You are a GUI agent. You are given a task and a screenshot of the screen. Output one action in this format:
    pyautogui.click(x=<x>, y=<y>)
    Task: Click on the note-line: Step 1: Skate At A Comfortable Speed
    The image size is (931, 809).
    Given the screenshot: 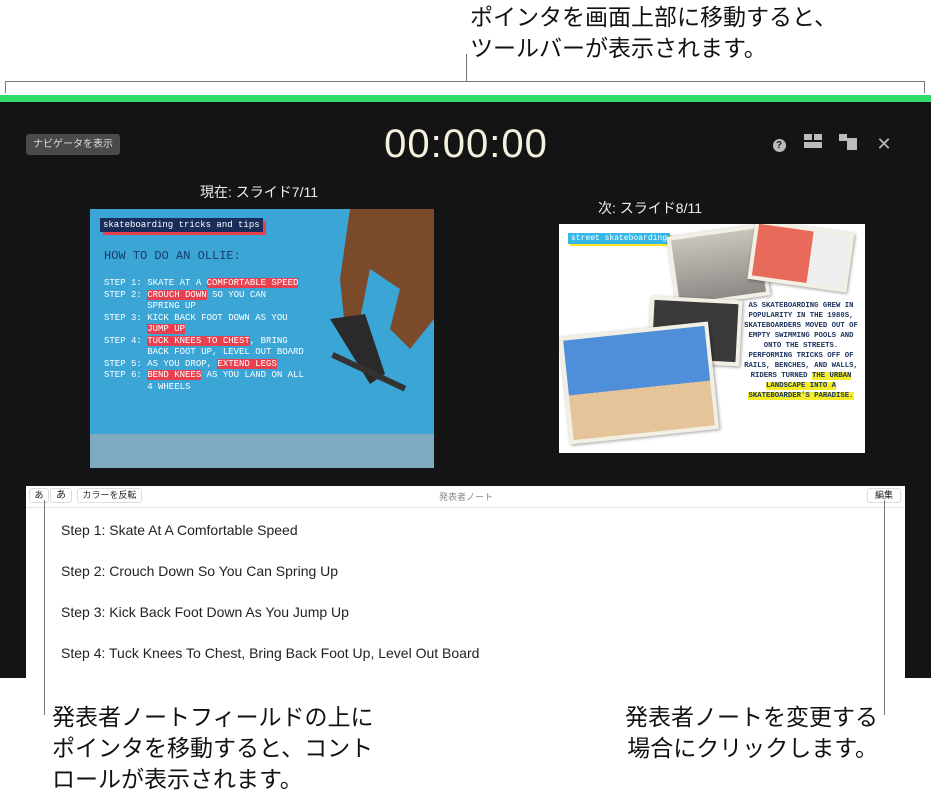 What is the action you would take?
    pyautogui.click(x=179, y=530)
    